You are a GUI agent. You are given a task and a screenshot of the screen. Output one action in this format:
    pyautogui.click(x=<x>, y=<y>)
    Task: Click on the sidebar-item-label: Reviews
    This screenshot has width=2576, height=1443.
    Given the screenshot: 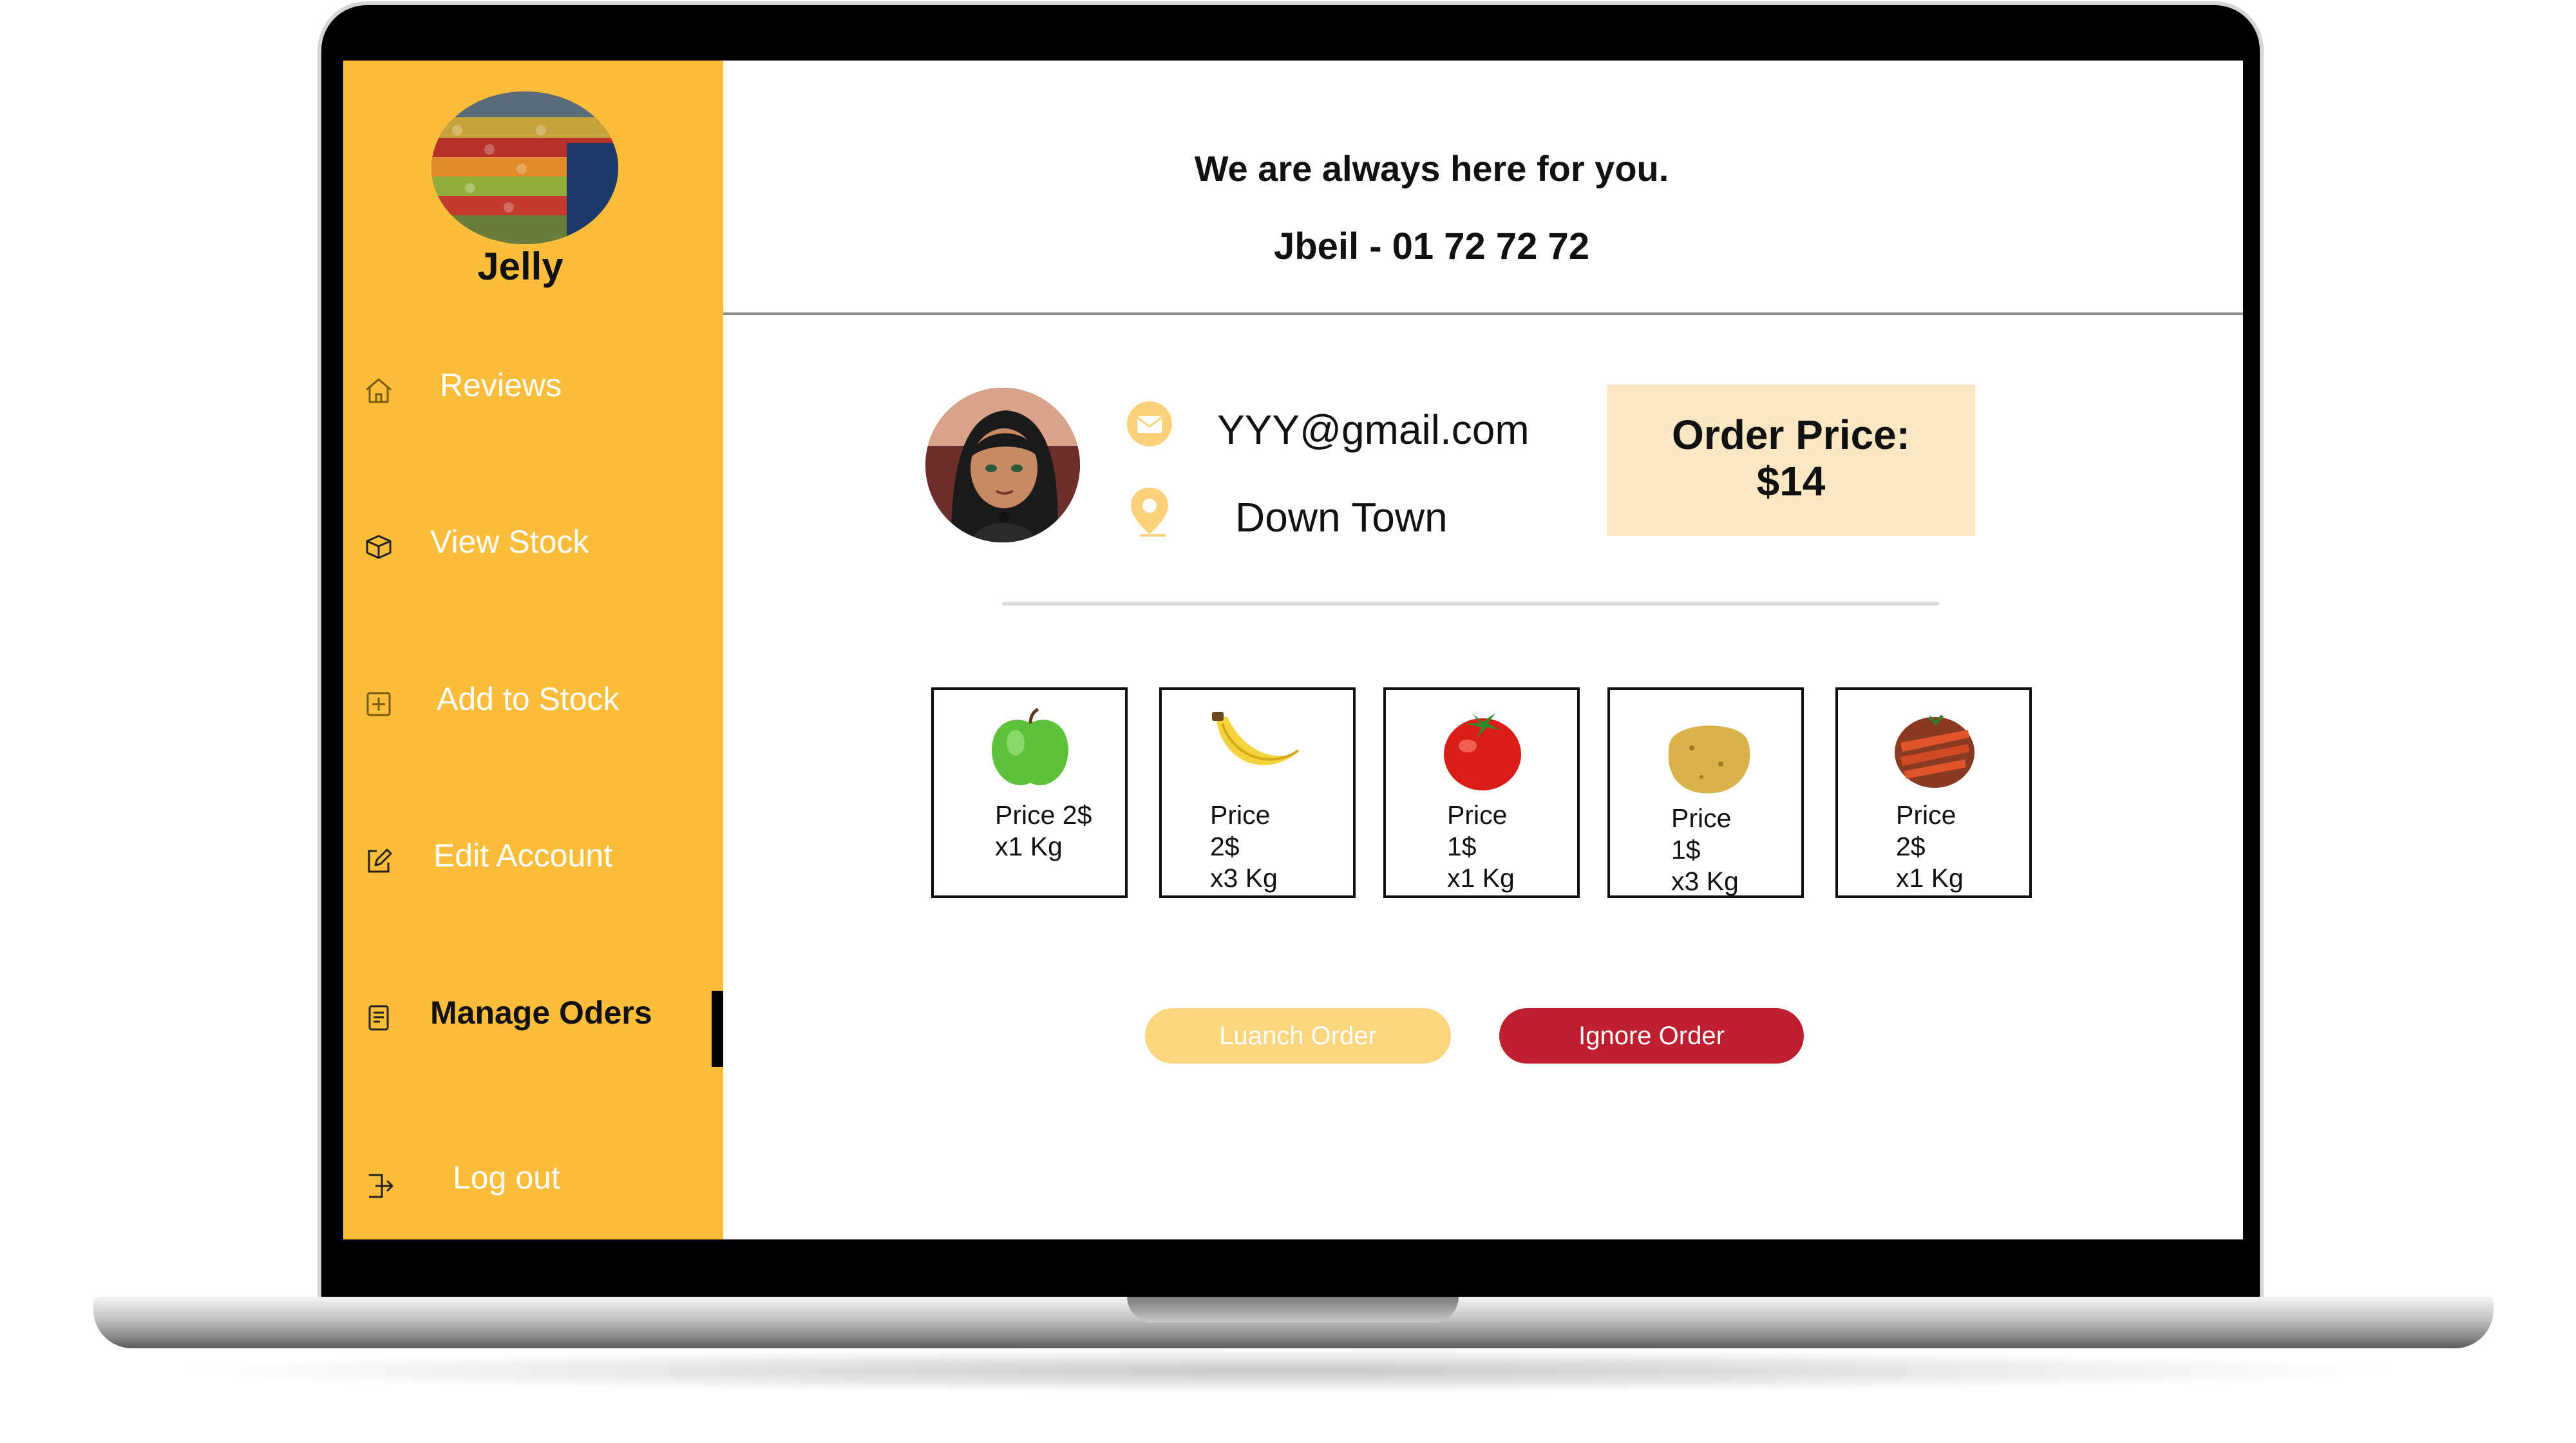 What is the action you would take?
    pyautogui.click(x=501, y=385)
    